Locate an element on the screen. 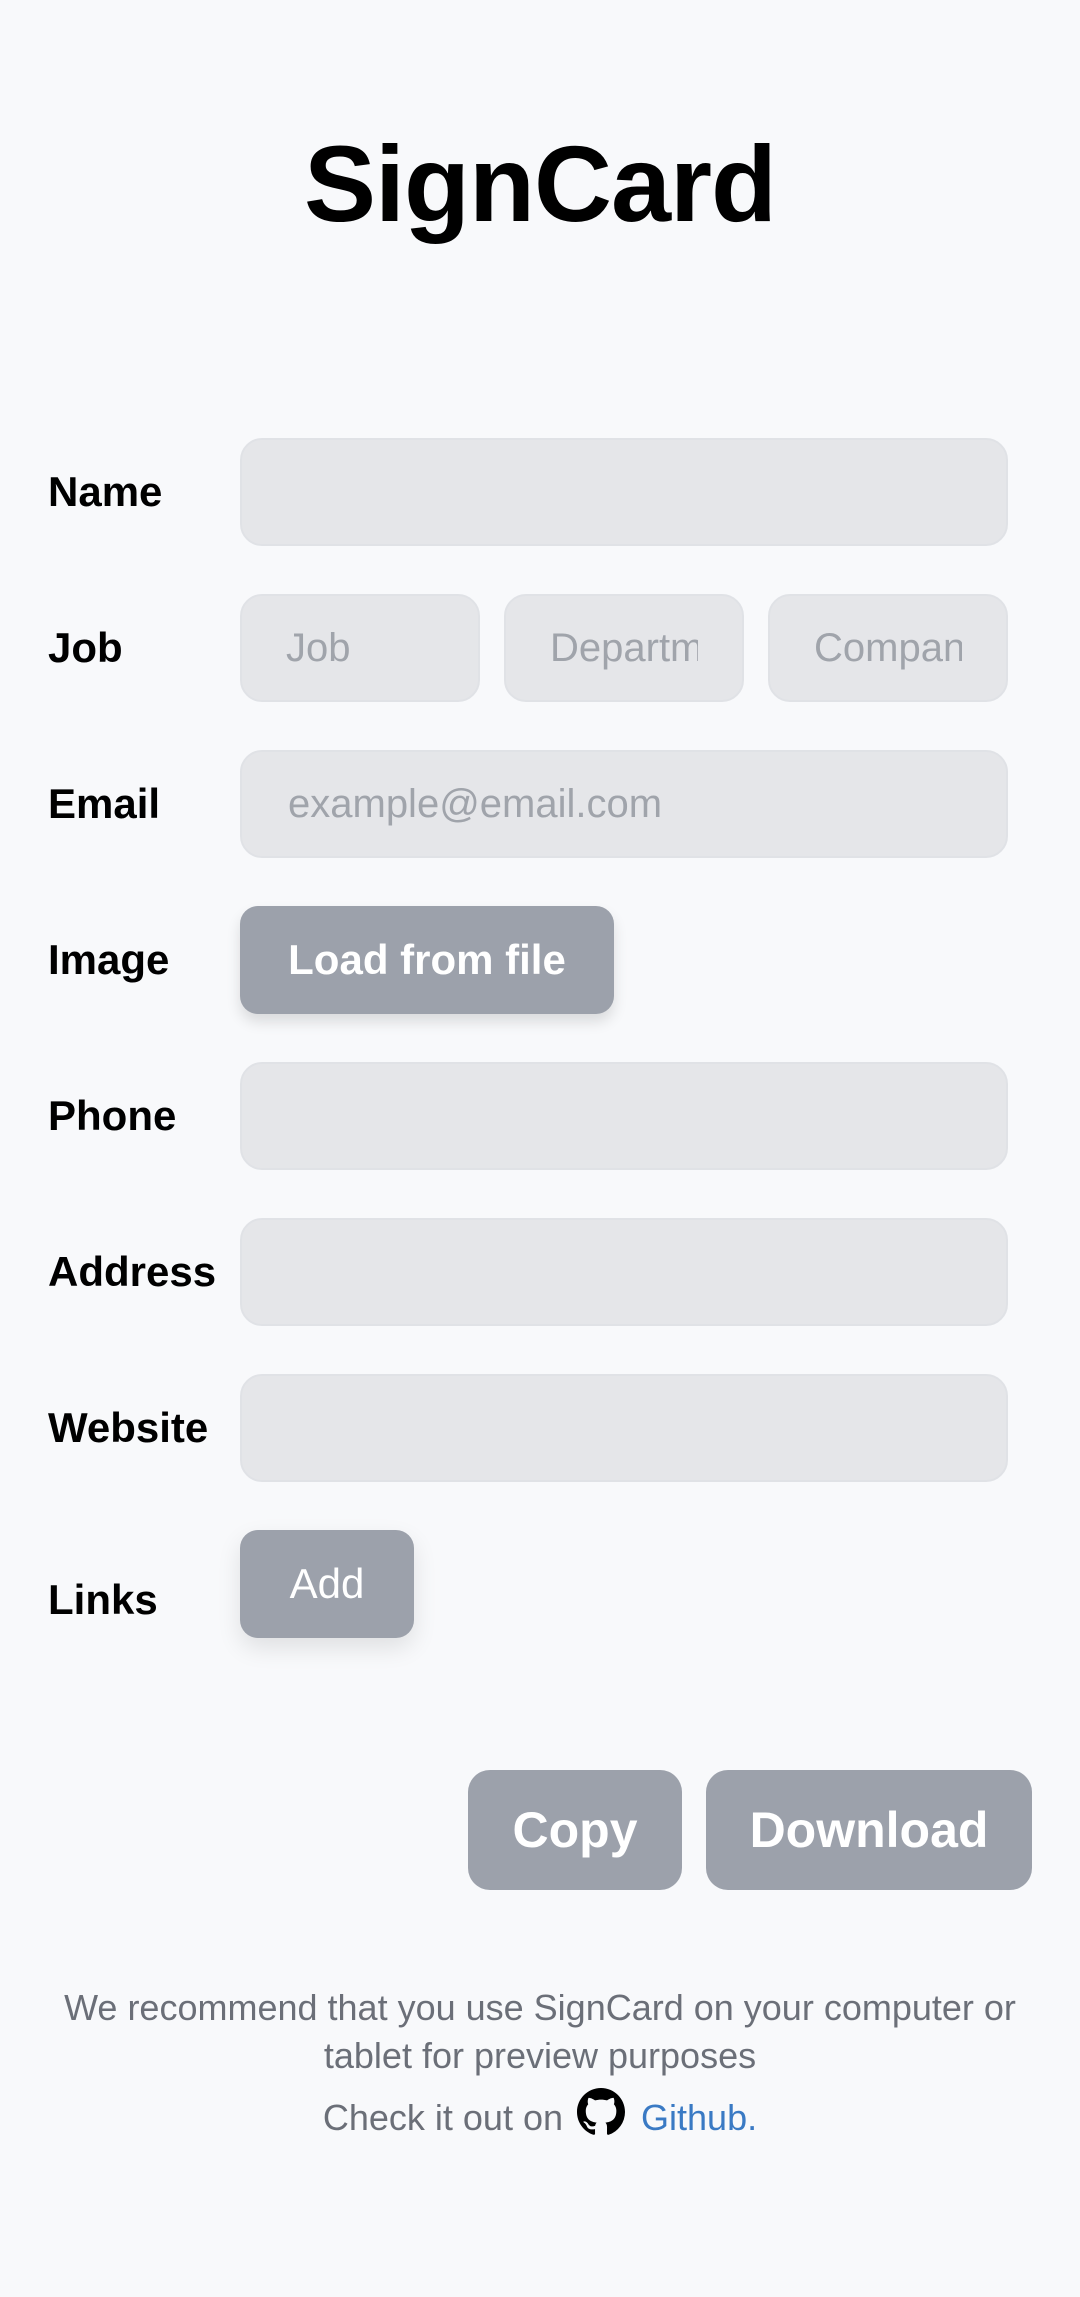 The height and width of the screenshot is (2297, 1080). website-input is located at coordinates (624, 1428).